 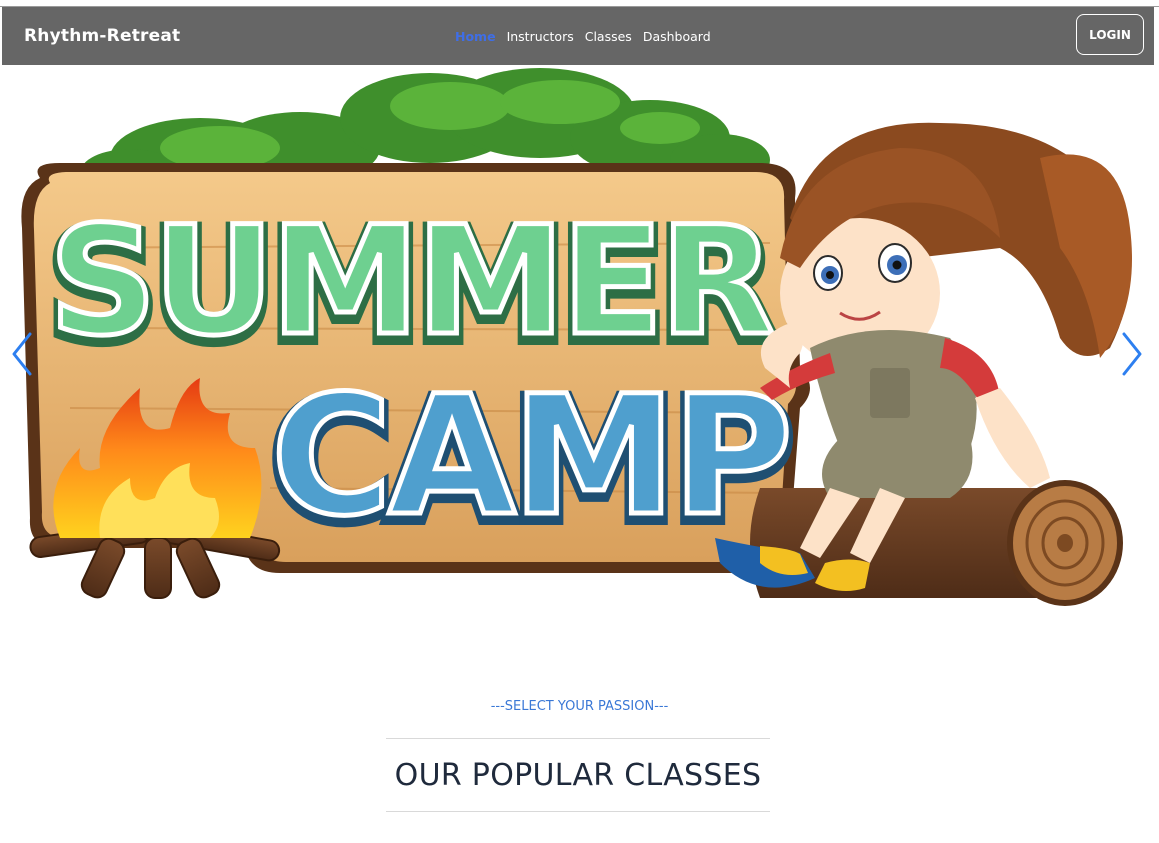 I want to click on nav-link-classes: Classes, so click(x=608, y=36).